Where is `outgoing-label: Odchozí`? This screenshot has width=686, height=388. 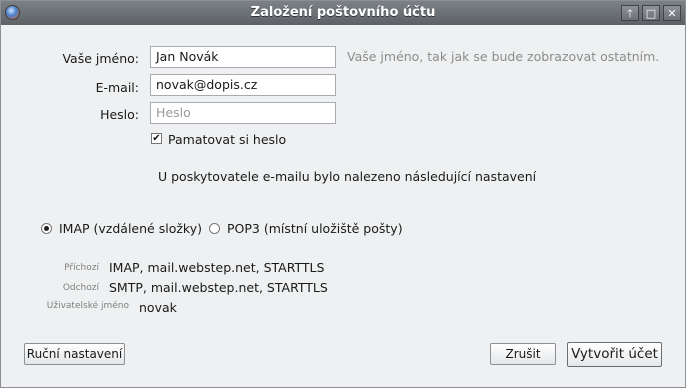 outgoing-label: Odchozí is located at coordinates (80, 288).